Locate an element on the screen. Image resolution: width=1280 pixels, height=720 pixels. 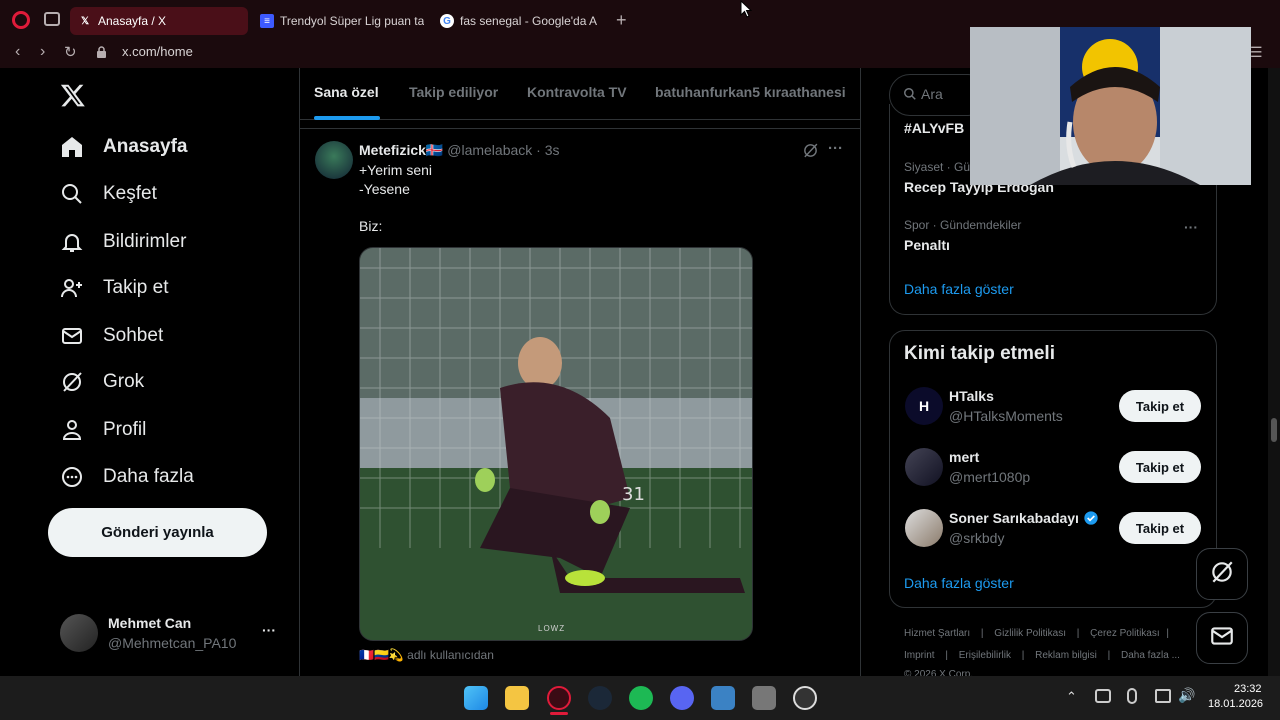
scrollbar-thumb is located at coordinates (1274, 430).